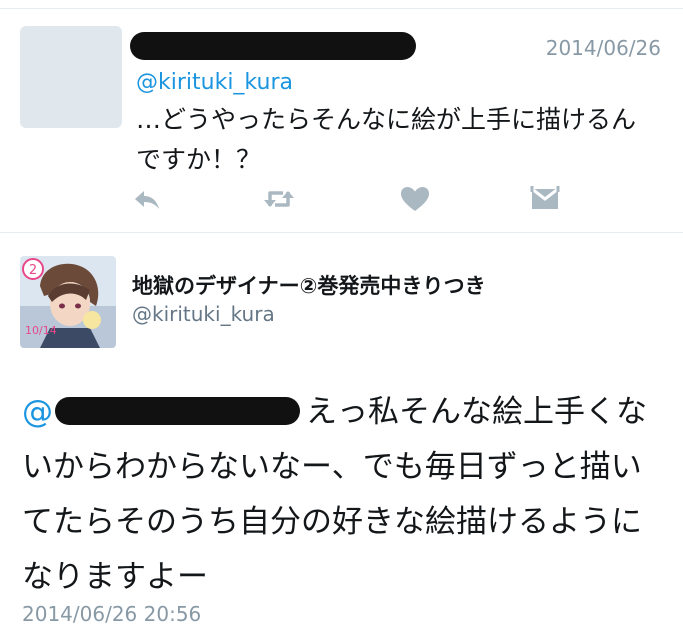 The image size is (683, 641). Describe the element at coordinates (214, 82) in the screenshot. I see `mention-link: @kirituki_kura` at that location.